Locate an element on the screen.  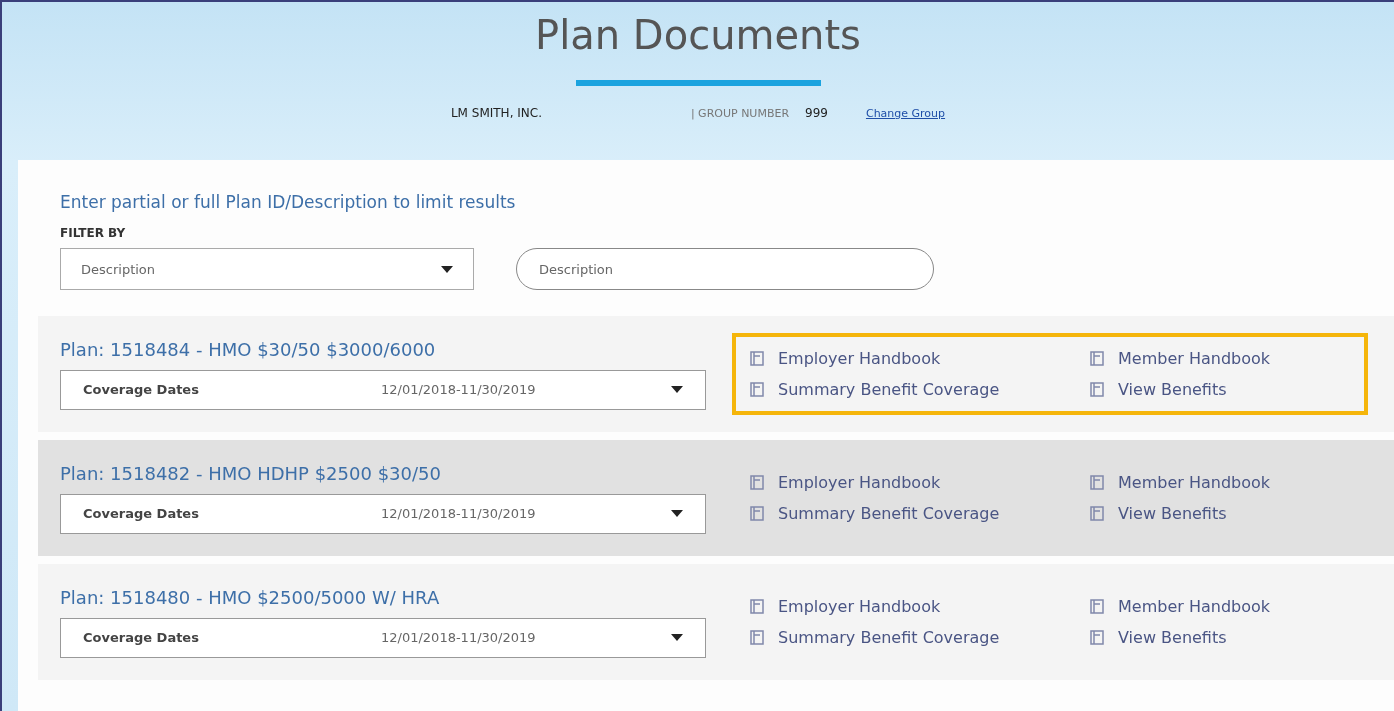
group-number-label: | GROUP NUMBER is located at coordinates (740, 113).